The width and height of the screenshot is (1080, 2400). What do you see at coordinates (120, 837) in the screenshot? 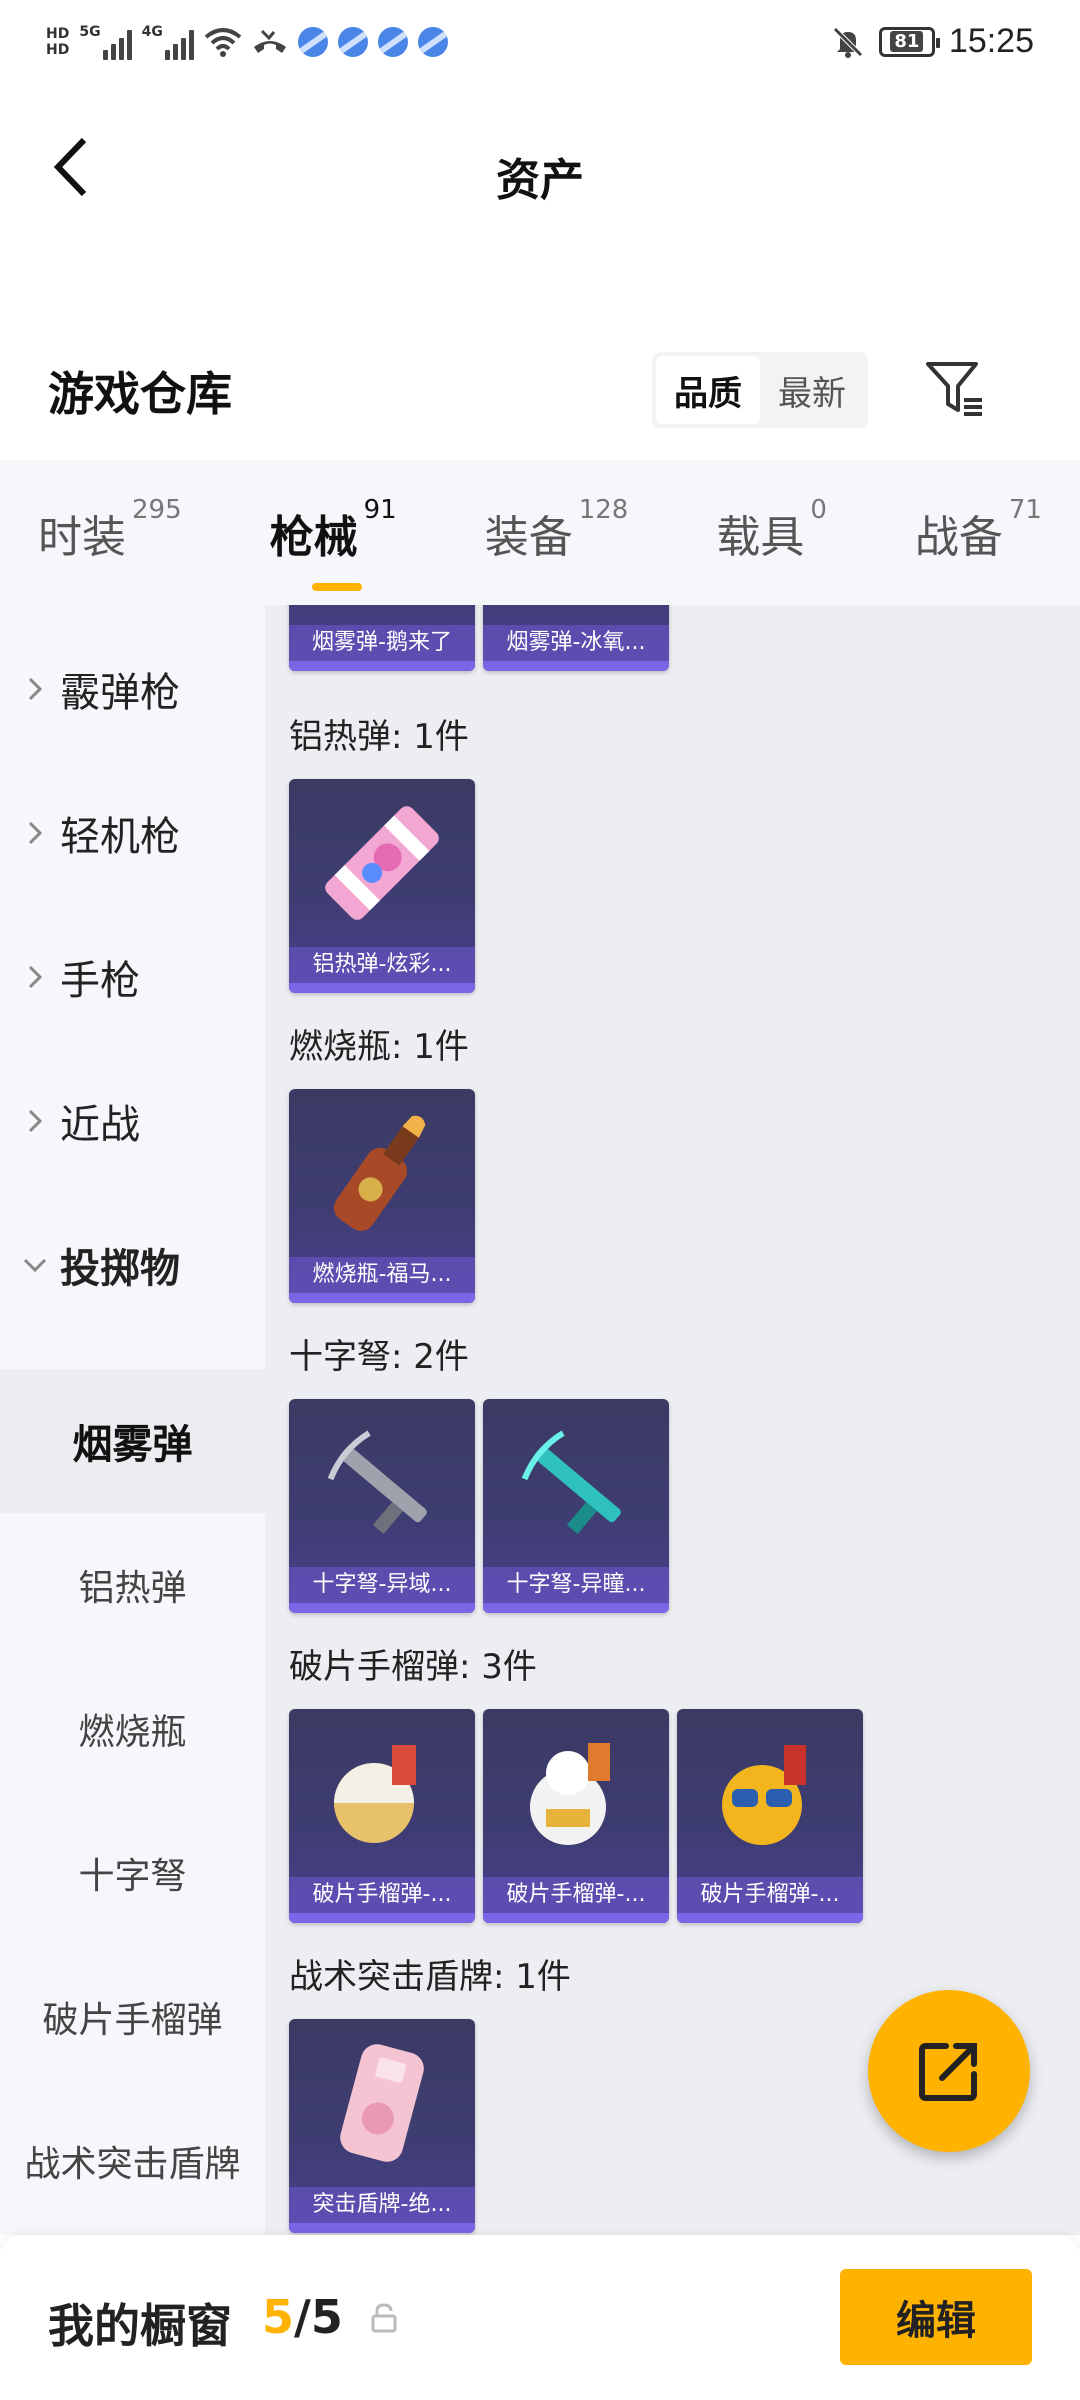
I see `sidebar-item-label: 轻机枪` at bounding box center [120, 837].